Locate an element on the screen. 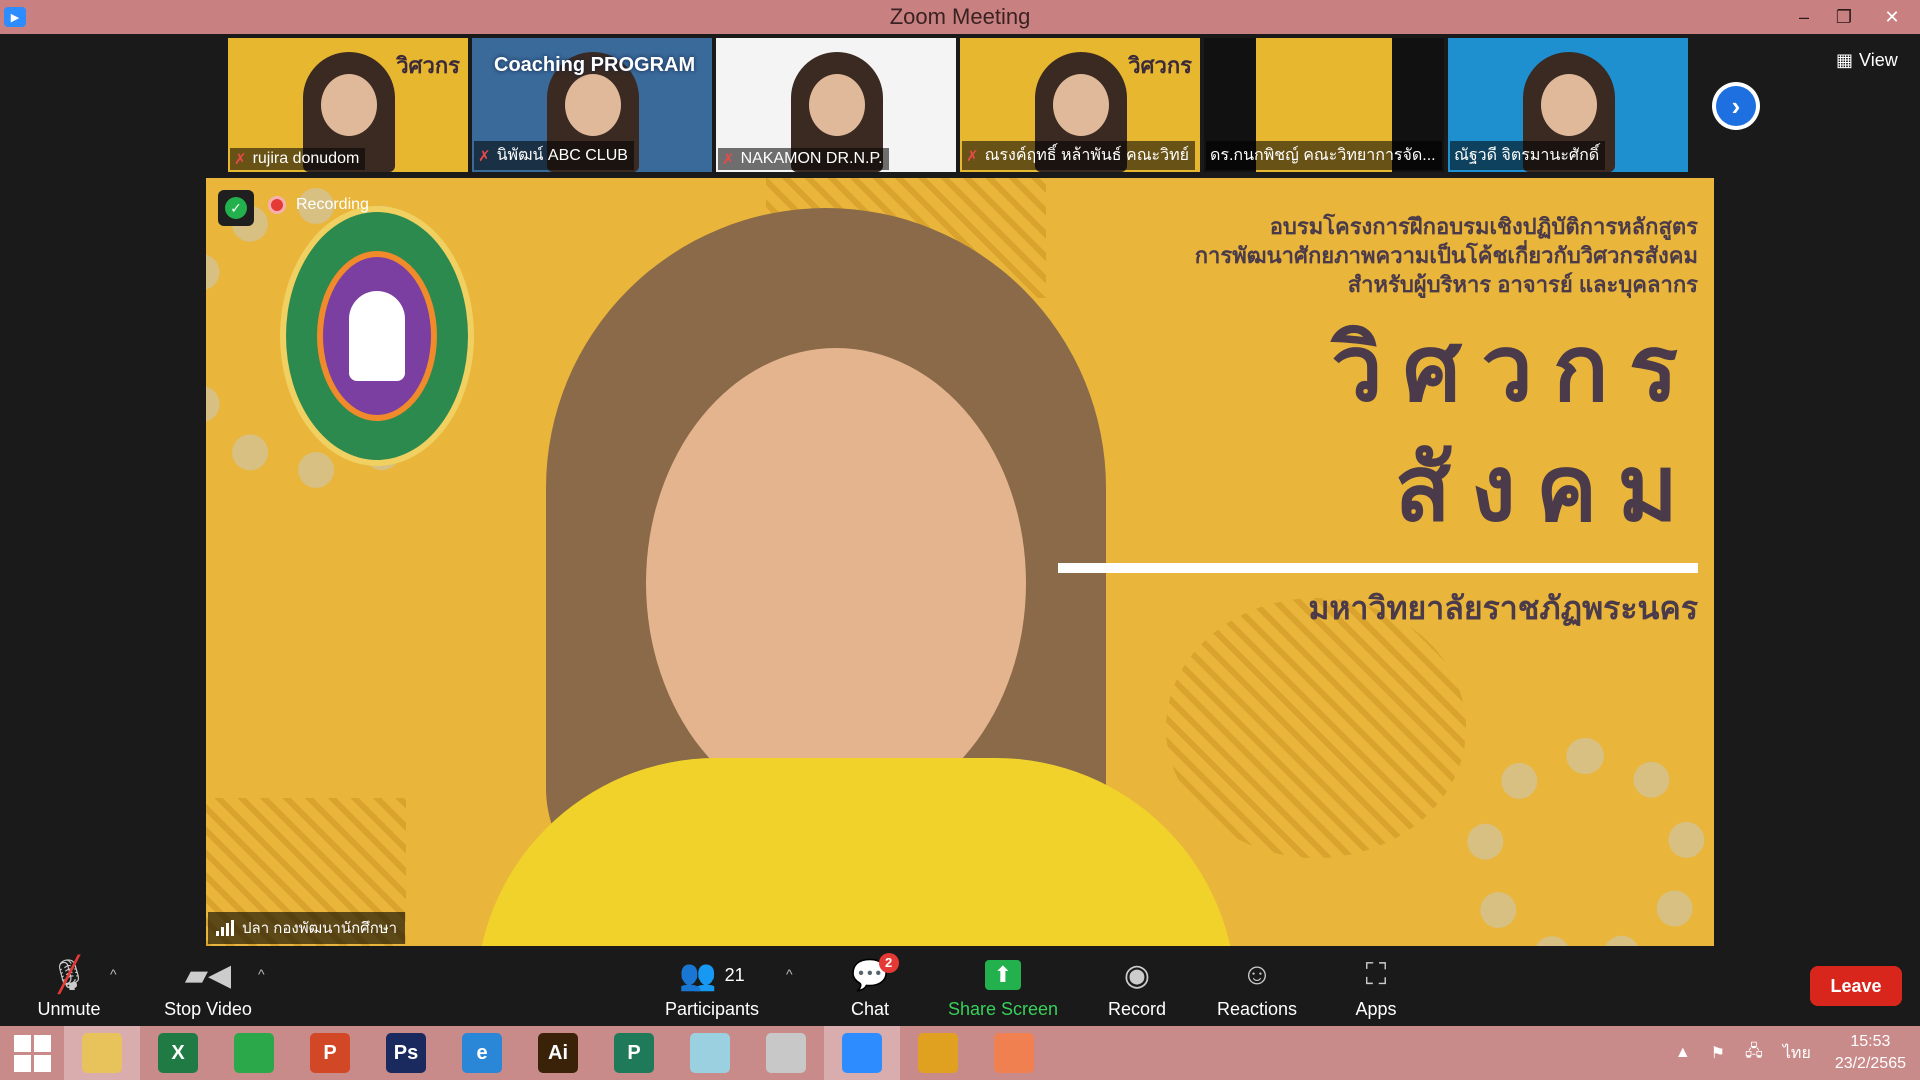  participant-thumbnail: วิศวกร ✗ rujira donudom is located at coordinates (348, 105).